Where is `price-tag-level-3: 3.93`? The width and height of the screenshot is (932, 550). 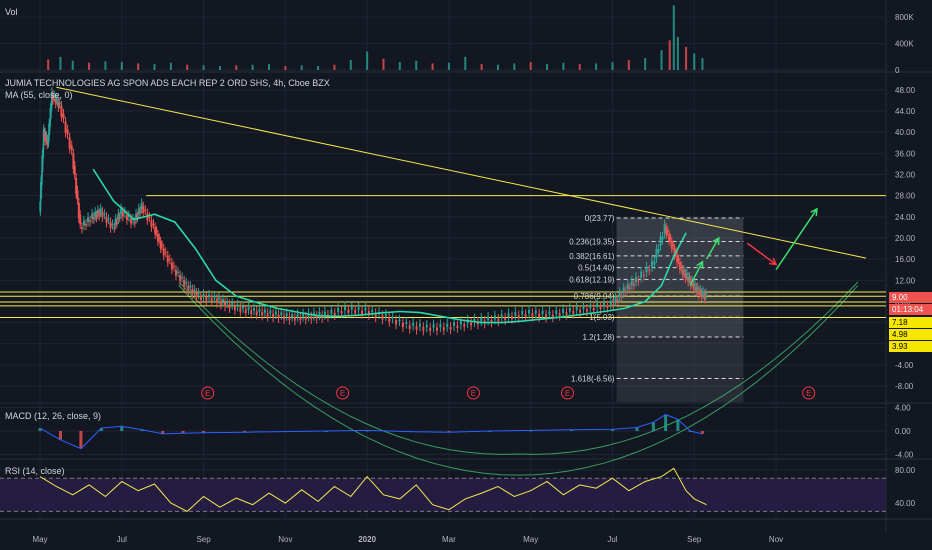 price-tag-level-3: 3.93 is located at coordinates (910, 346).